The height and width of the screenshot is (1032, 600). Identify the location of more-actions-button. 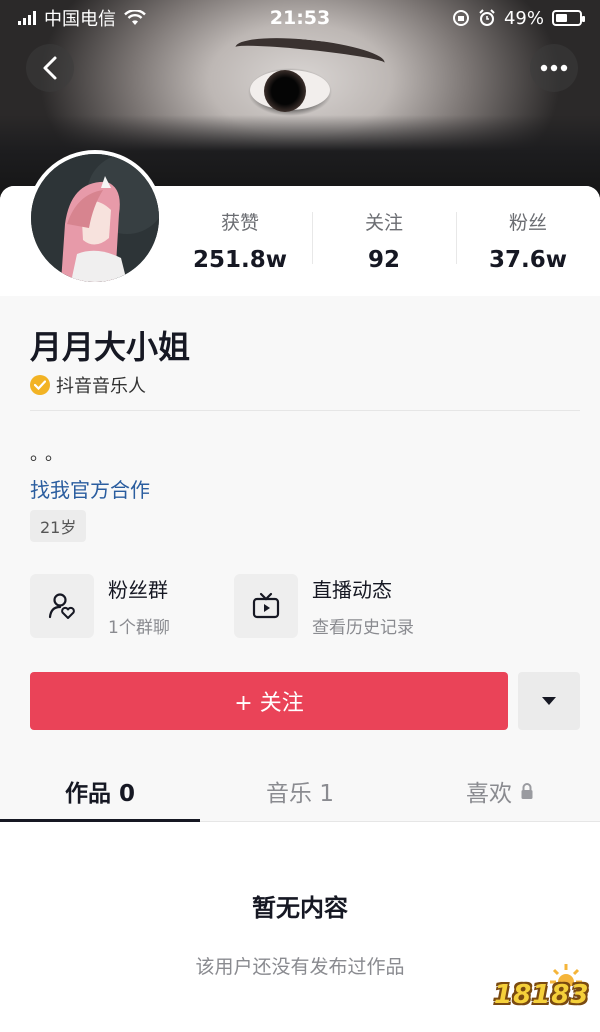
(549, 701).